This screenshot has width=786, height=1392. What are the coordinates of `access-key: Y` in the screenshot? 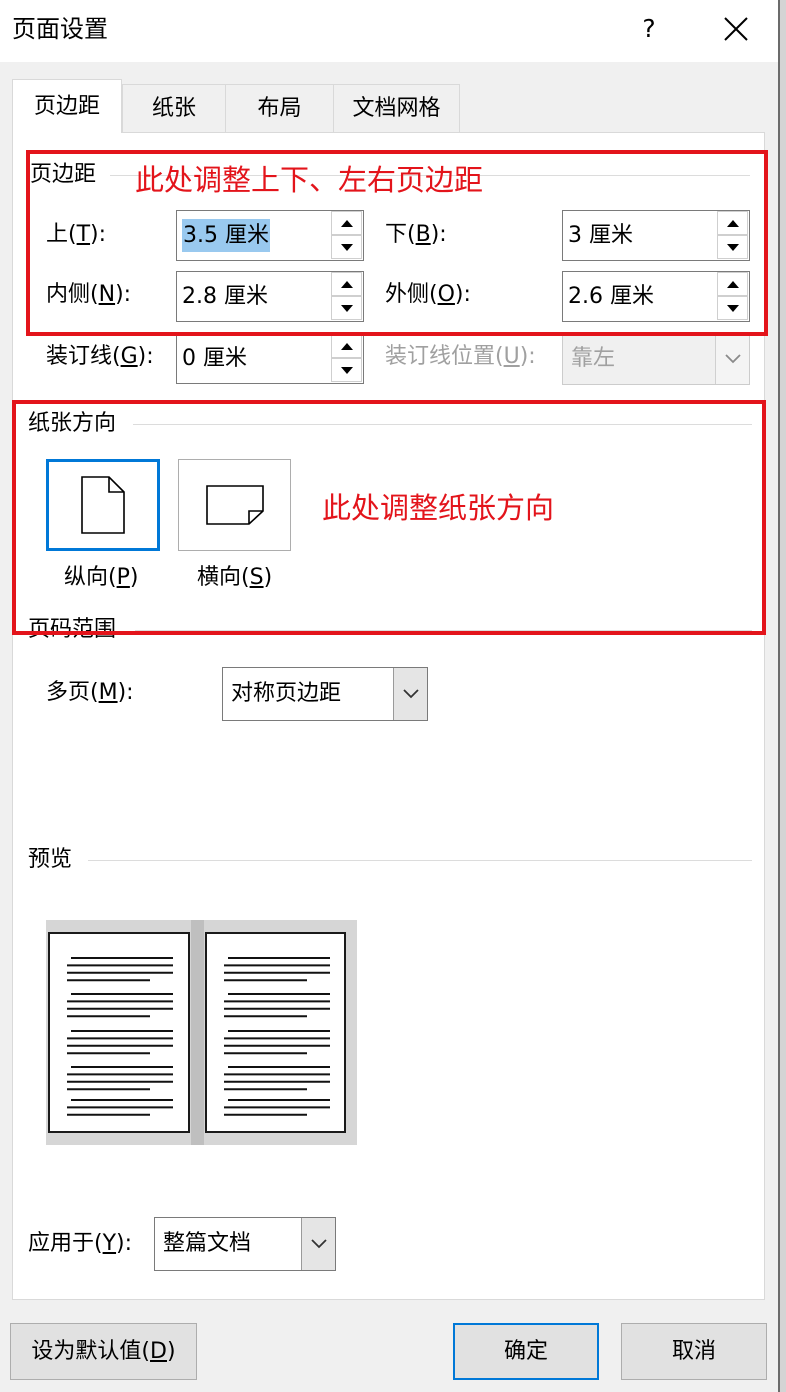 It's located at (109, 1243).